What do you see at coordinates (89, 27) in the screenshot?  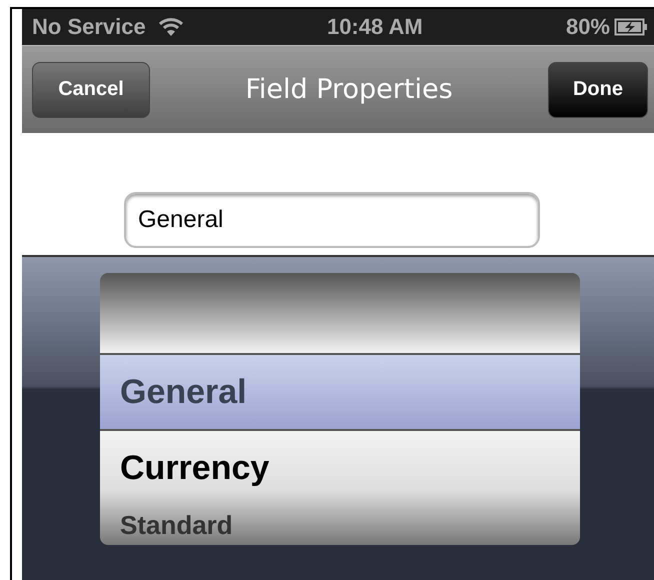 I see `carrier-label: No Service` at bounding box center [89, 27].